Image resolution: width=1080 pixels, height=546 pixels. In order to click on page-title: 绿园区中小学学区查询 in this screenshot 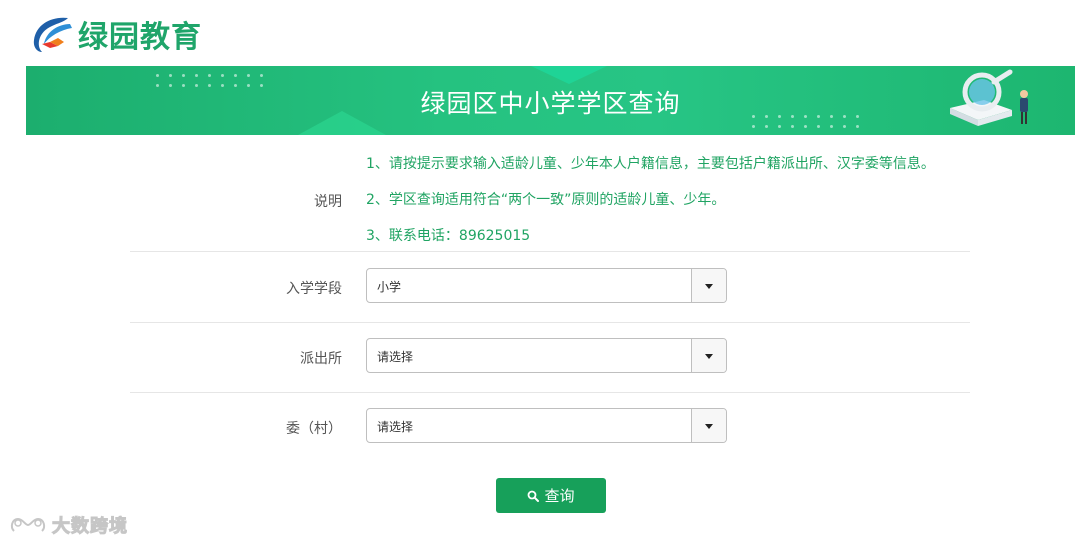, I will do `click(550, 103)`.